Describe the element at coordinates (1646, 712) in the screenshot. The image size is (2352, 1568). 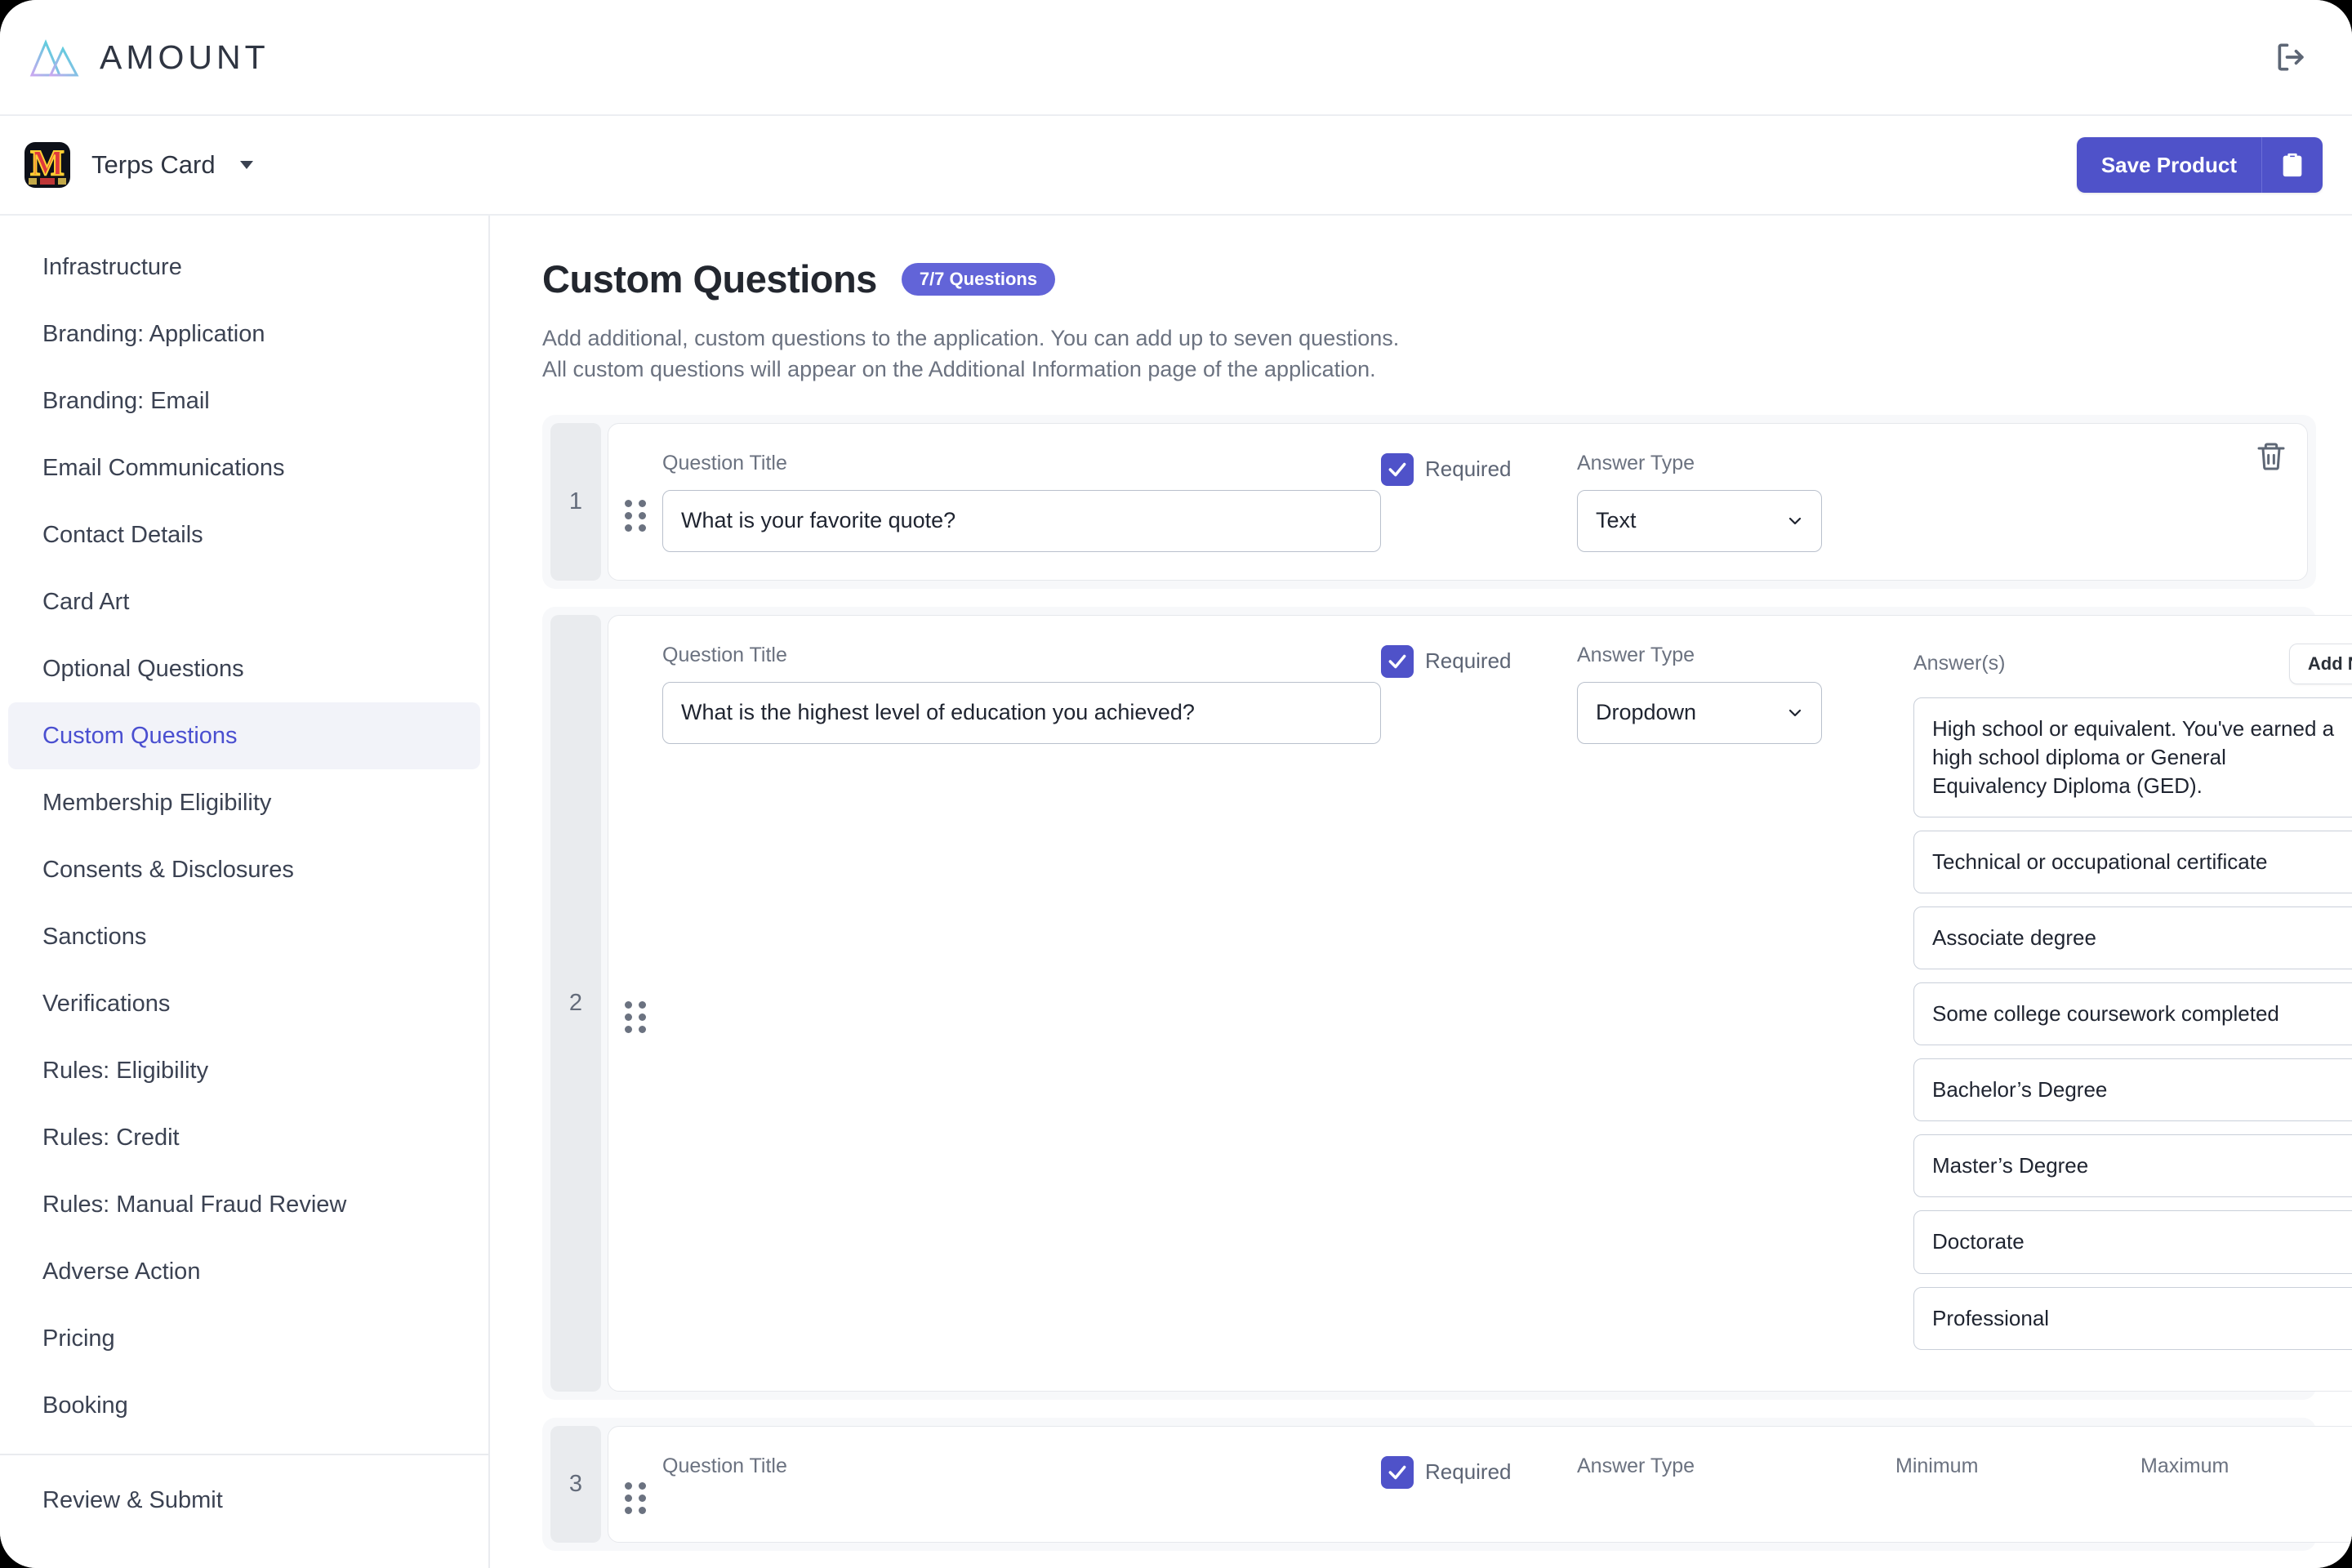
I see `answer-type-value: Dropdown` at that location.